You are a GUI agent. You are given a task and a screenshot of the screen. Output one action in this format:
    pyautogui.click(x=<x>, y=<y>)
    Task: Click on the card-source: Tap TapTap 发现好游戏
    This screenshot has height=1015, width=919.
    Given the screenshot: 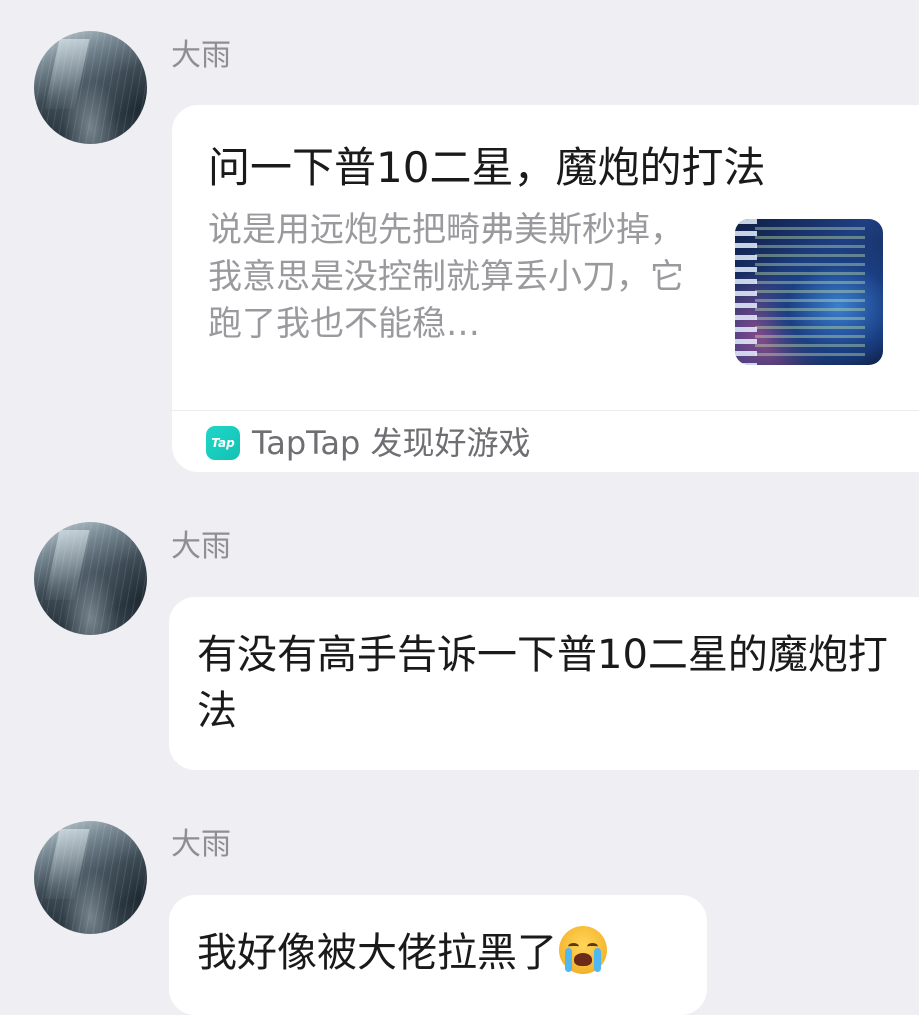 What is the action you would take?
    pyautogui.click(x=368, y=443)
    